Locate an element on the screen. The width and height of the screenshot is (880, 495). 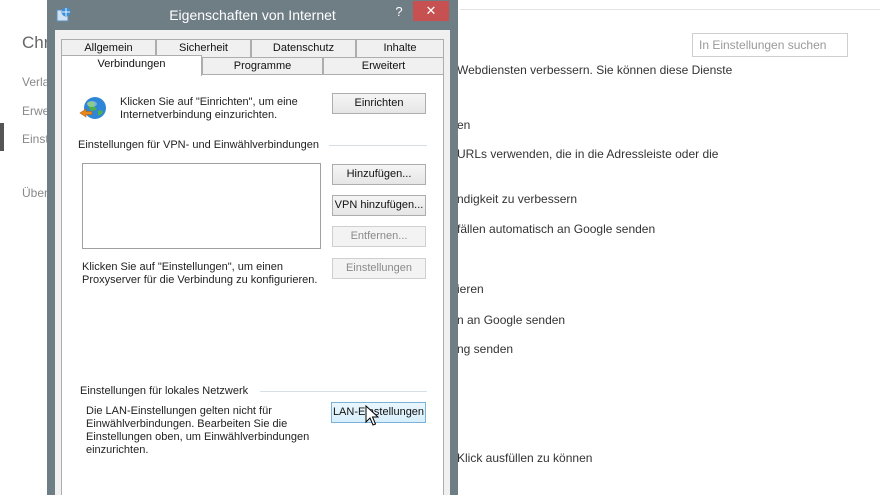
lan-group-label: Einstellungen für lokales Netzwerk is located at coordinates (164, 391).